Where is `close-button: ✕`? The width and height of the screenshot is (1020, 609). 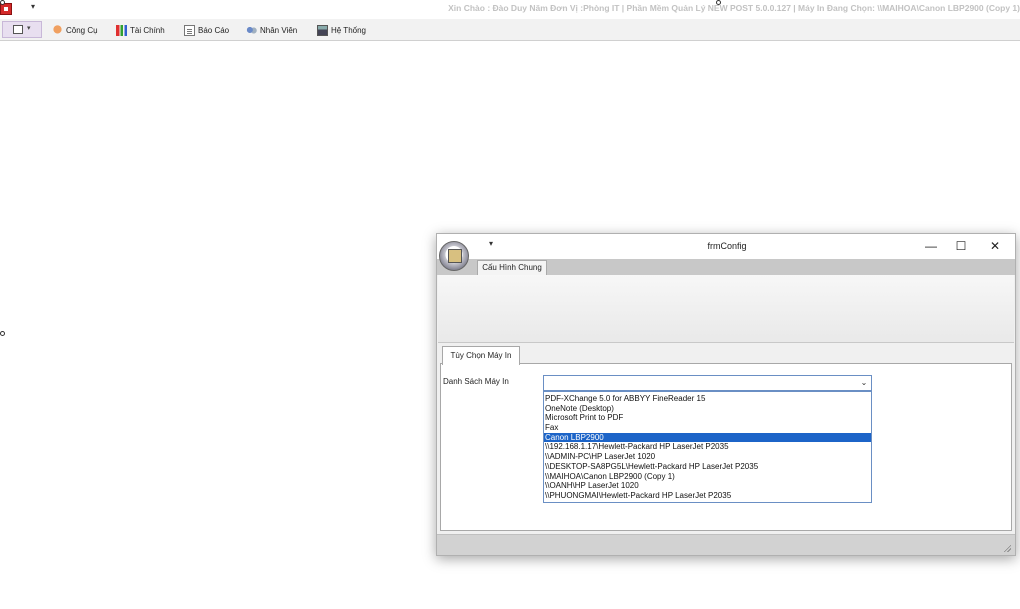
close-button: ✕ is located at coordinates (995, 246).